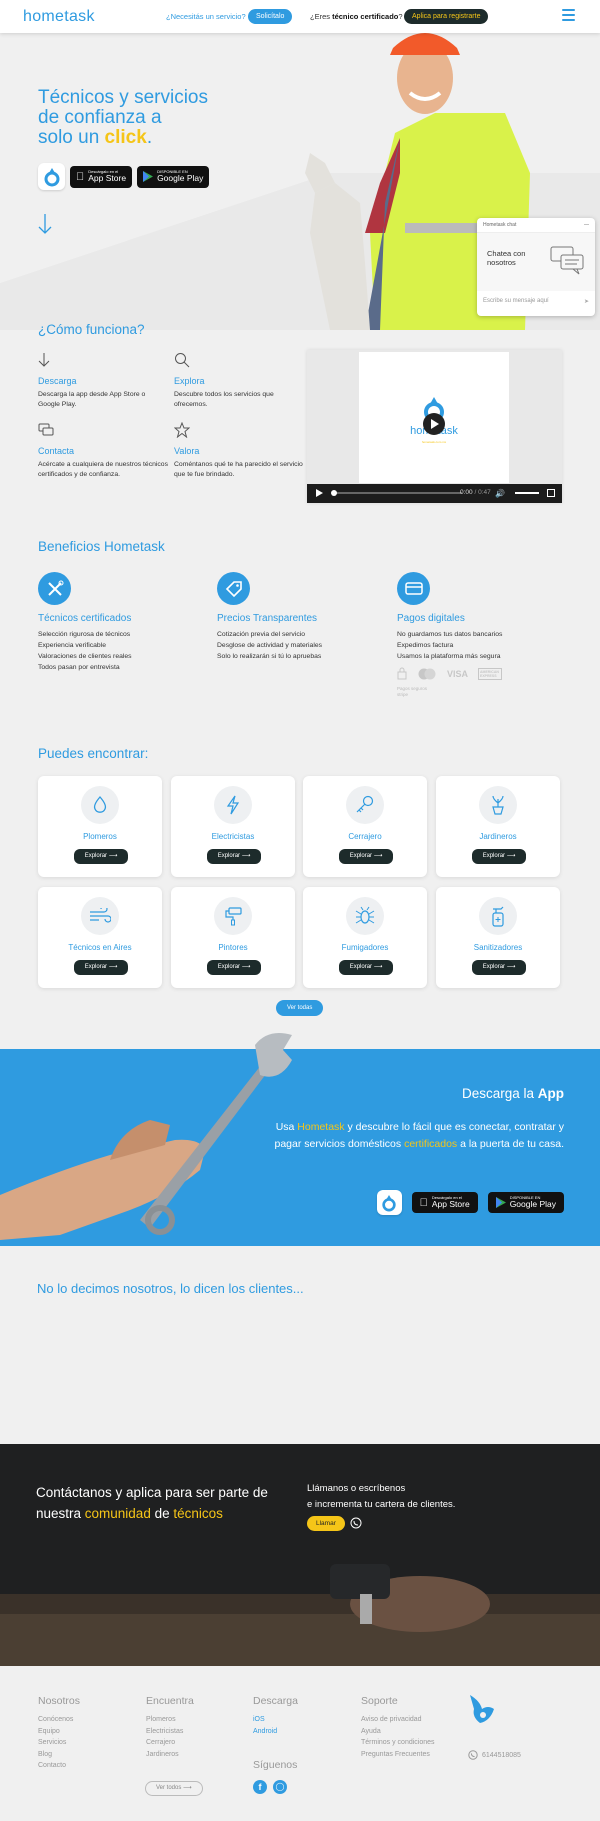  Describe the element at coordinates (516, 301) in the screenshot. I see `chat-message-input: Escribe su mensaje aquí` at that location.